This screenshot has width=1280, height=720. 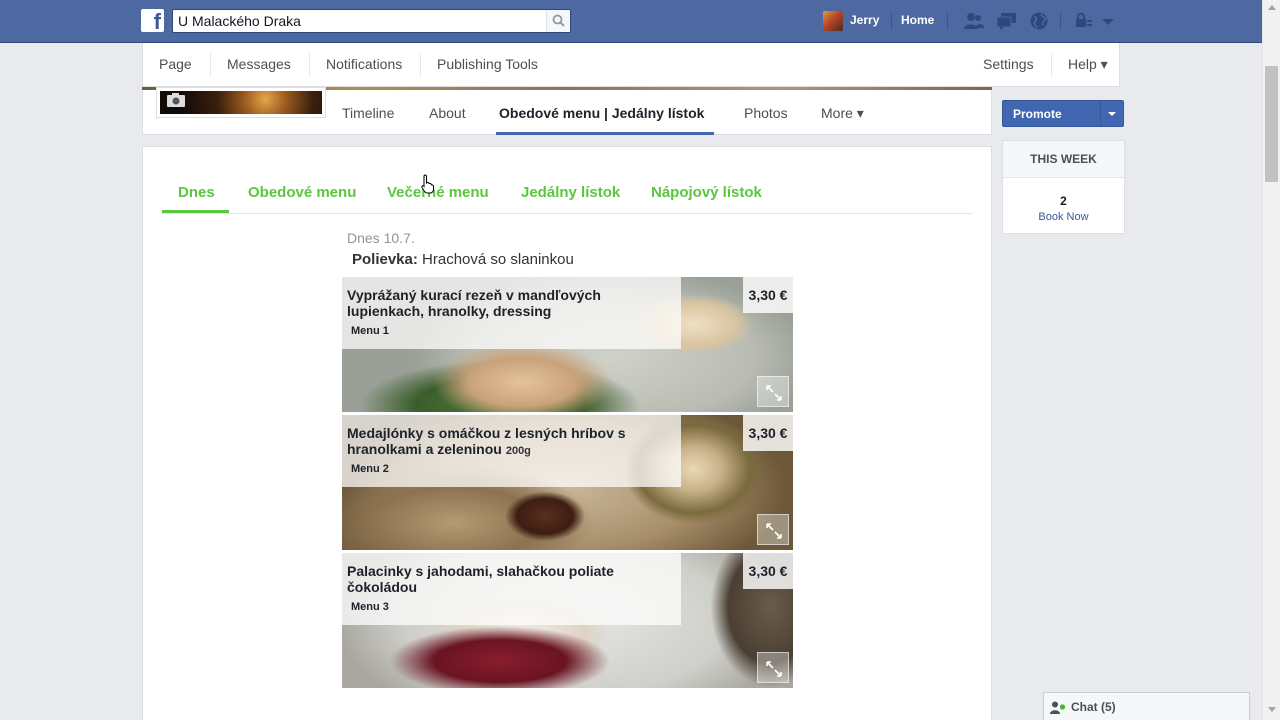 What do you see at coordinates (1008, 64) in the screenshot?
I see `admin-nav-settings: Settings` at bounding box center [1008, 64].